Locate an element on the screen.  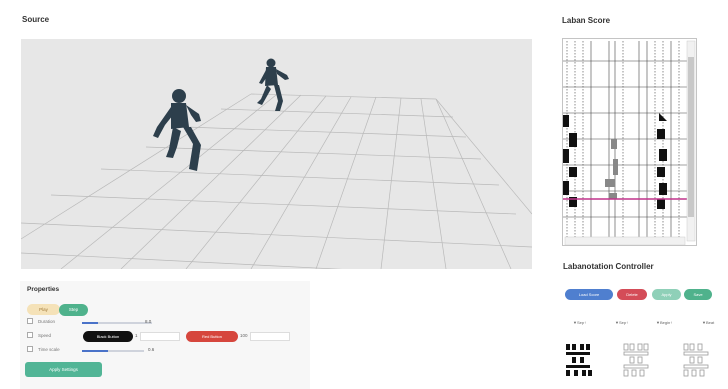
step-button: Step is located at coordinates (73, 310).